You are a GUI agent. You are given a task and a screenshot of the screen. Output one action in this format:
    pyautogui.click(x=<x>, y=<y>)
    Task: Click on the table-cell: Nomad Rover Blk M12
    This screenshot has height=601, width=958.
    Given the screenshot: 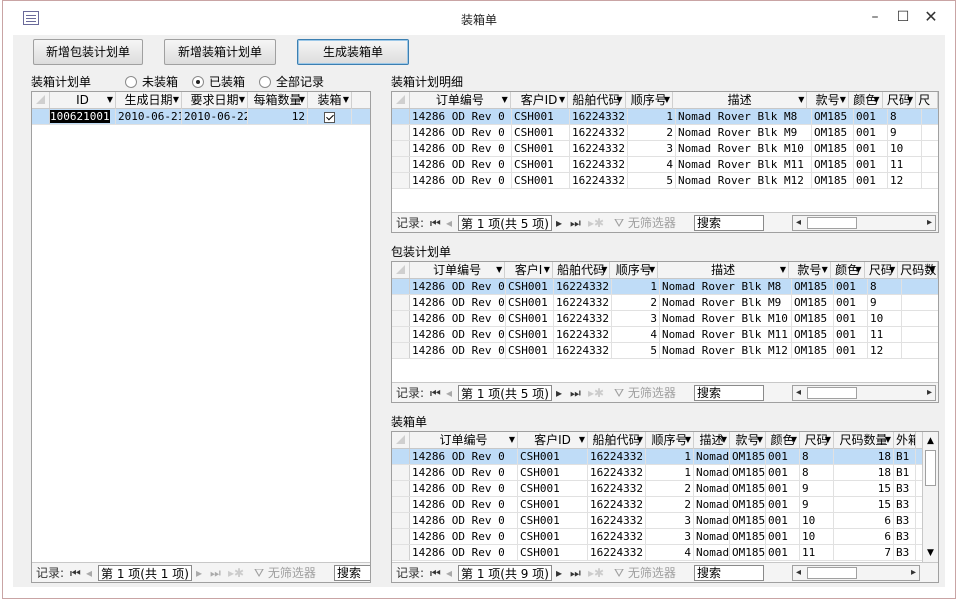 What is the action you would take?
    pyautogui.click(x=726, y=350)
    